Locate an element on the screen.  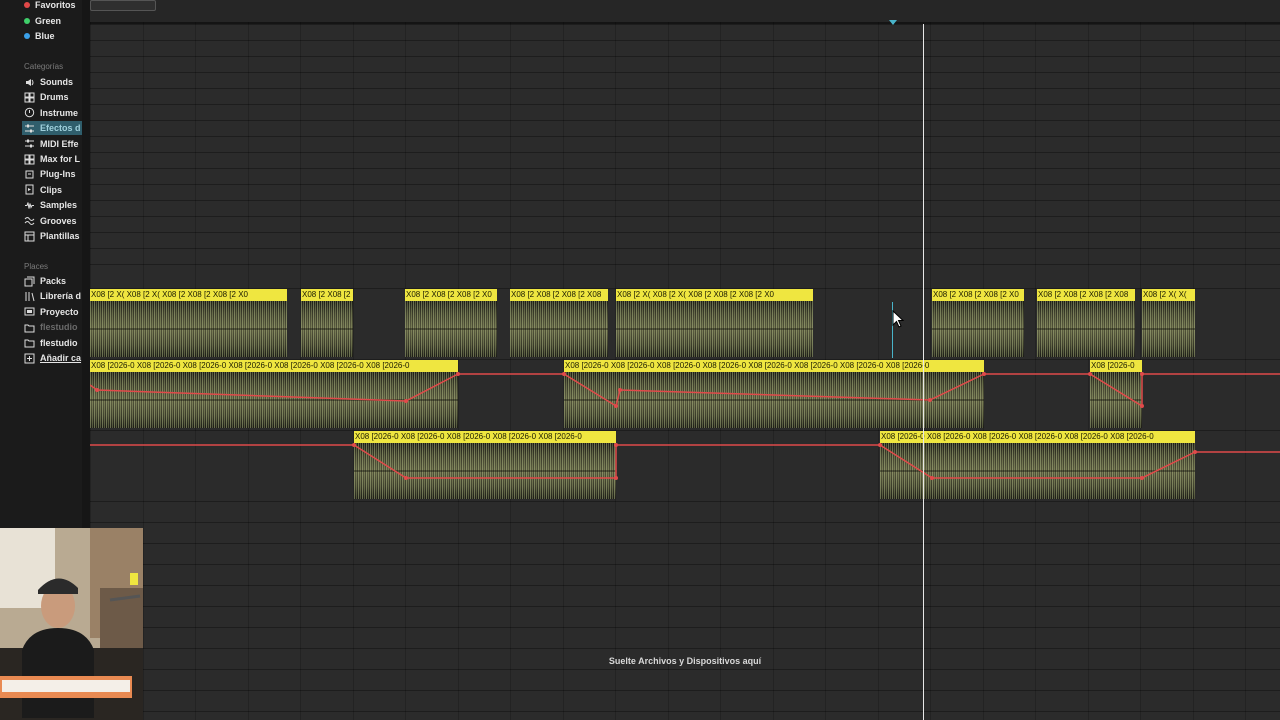
sidebar-item-label: Packs is located at coordinates (53, 281).